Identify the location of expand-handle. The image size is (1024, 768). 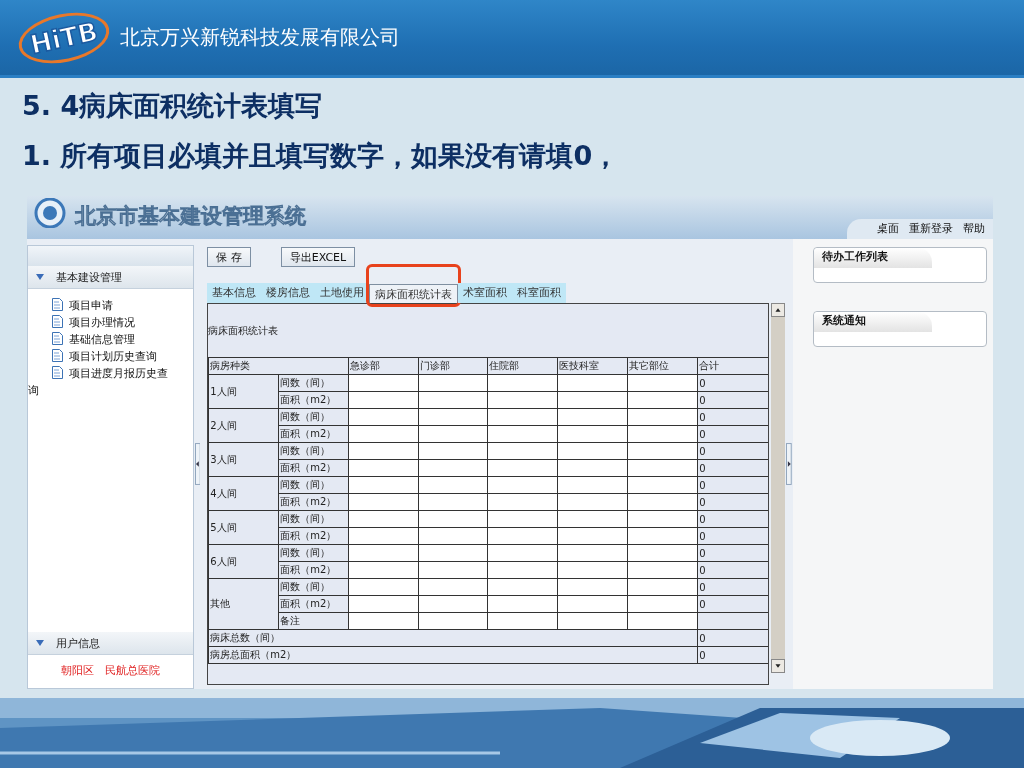
(789, 464).